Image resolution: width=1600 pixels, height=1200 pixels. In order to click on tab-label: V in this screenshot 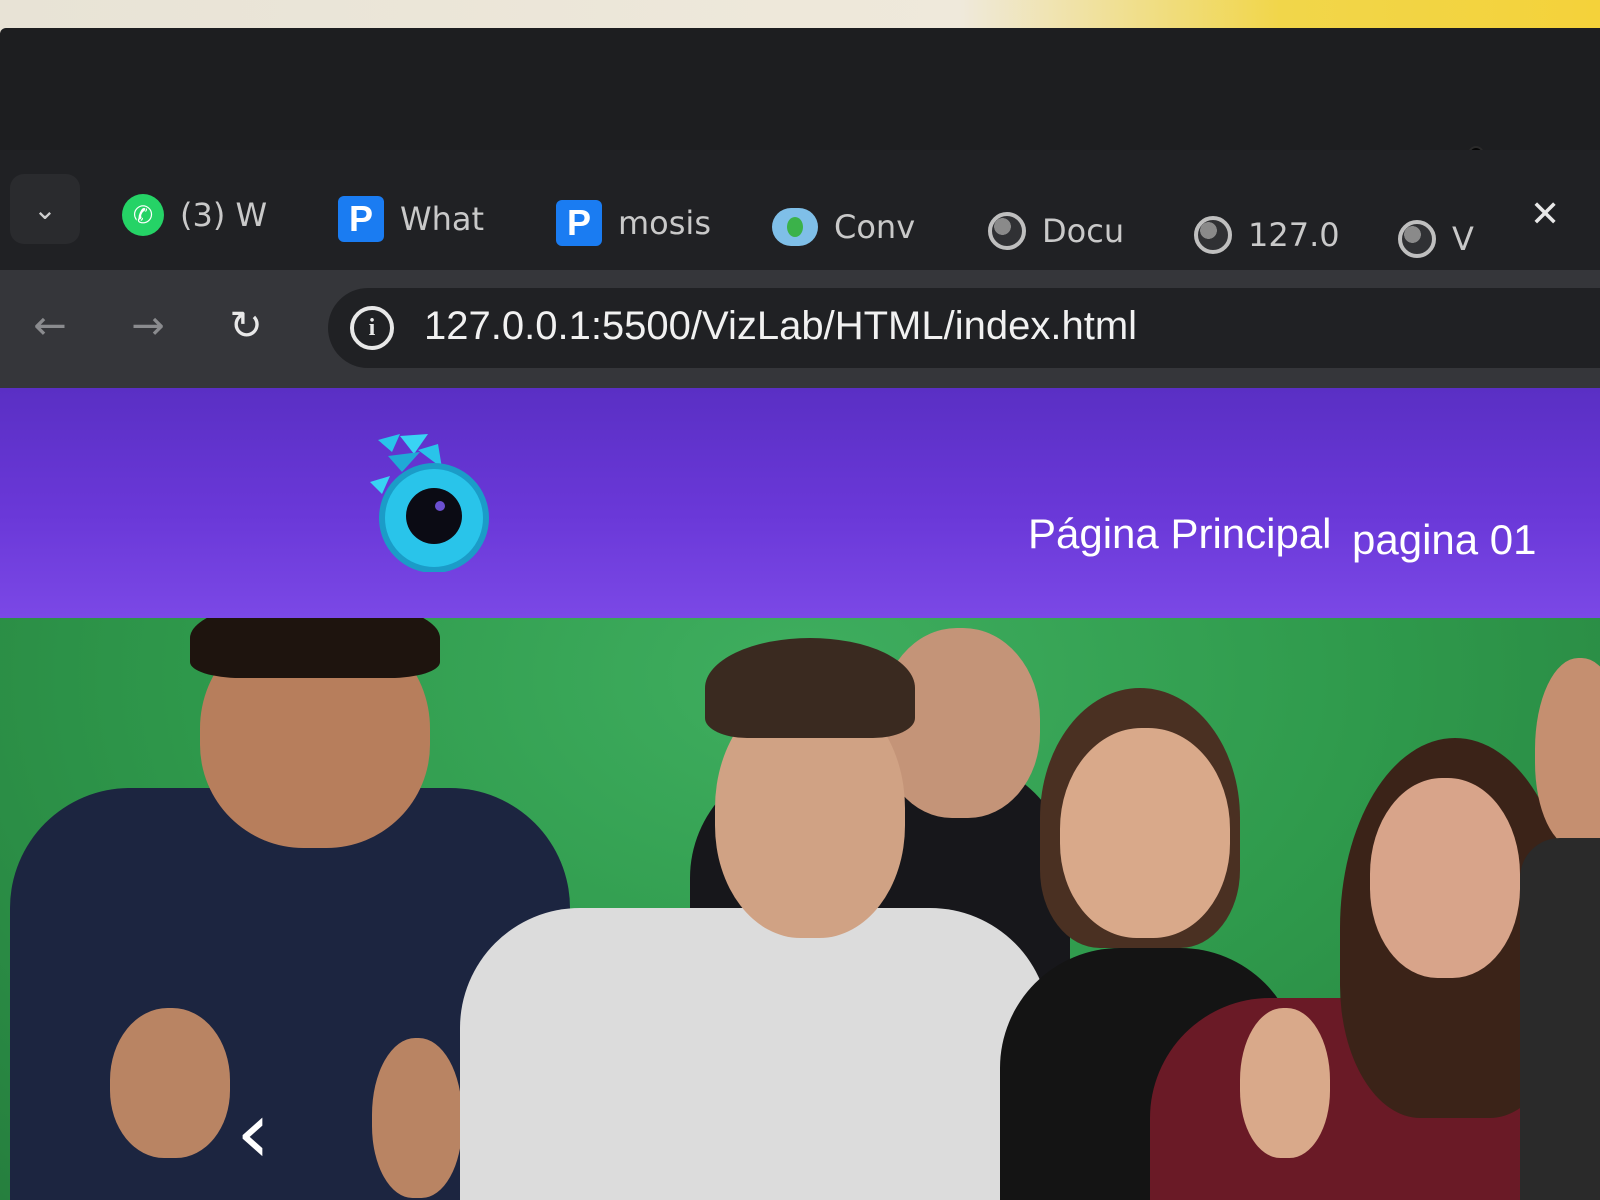, I will do `click(1463, 239)`.